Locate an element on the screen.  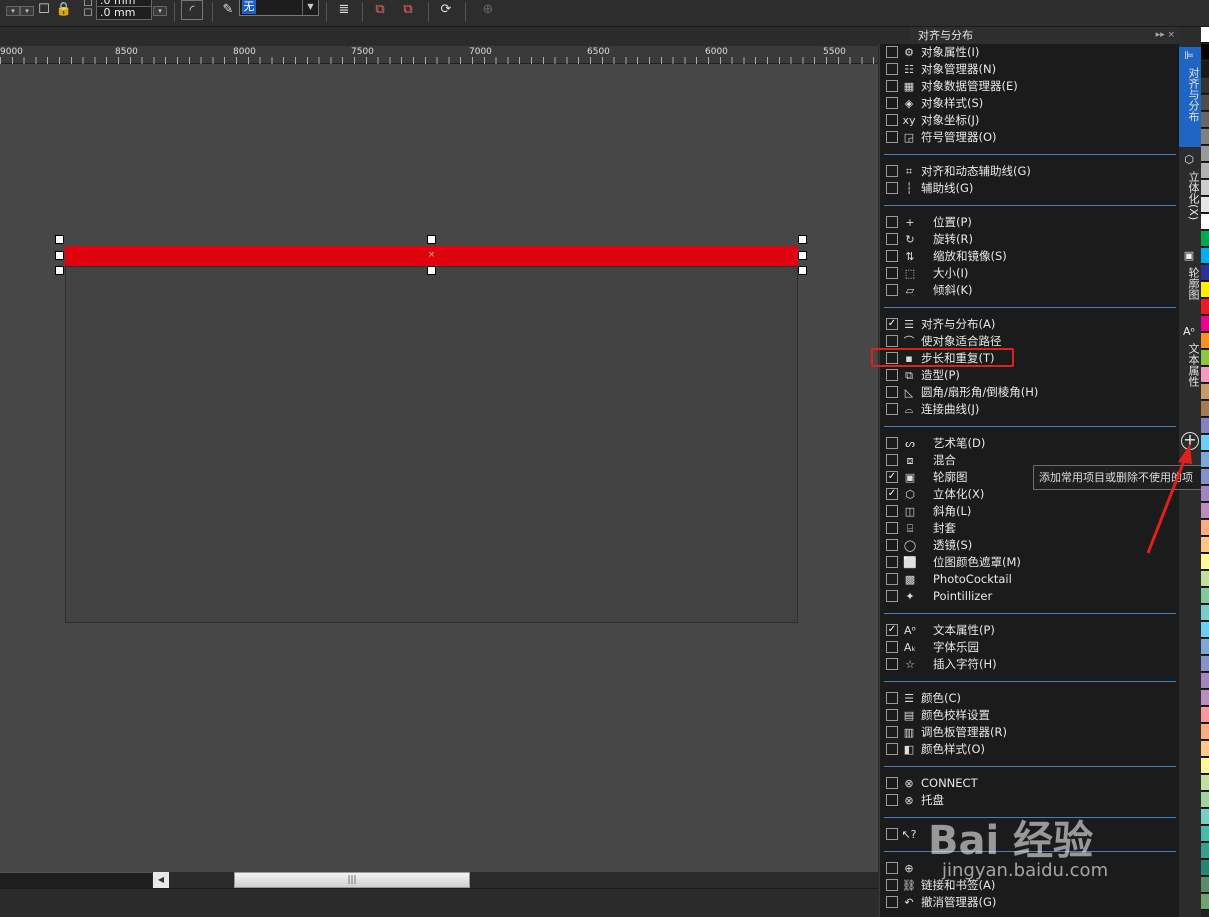
menu-item: ⬚ 大小(I) is located at coordinates (1029, 273).